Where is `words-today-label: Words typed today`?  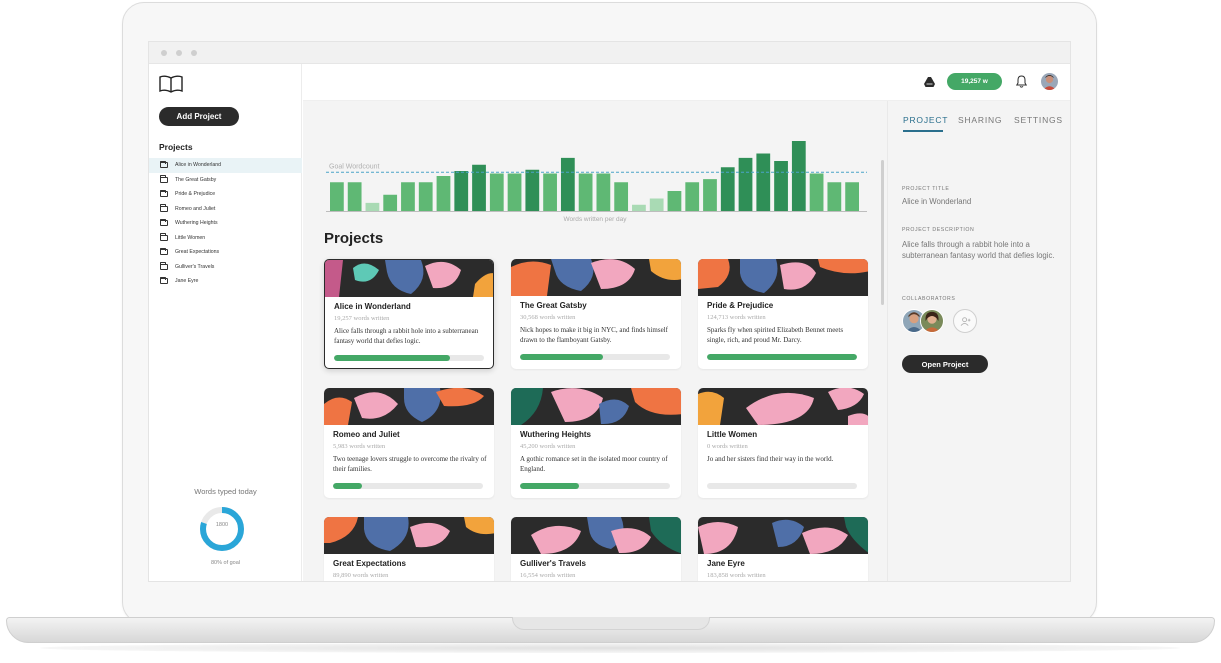 words-today-label: Words typed today is located at coordinates (225, 491).